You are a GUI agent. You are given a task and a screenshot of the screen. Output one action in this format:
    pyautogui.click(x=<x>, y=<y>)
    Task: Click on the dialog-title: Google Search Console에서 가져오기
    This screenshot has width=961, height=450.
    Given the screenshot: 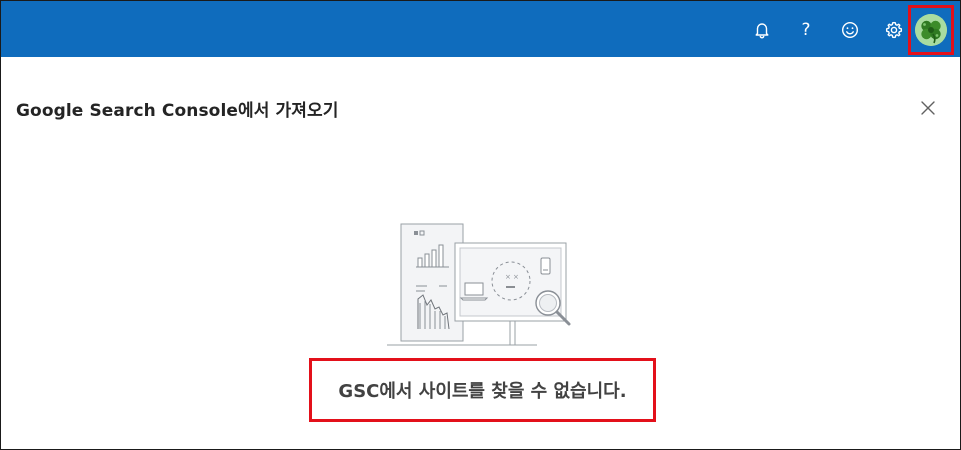 What is the action you would take?
    pyautogui.click(x=177, y=111)
    